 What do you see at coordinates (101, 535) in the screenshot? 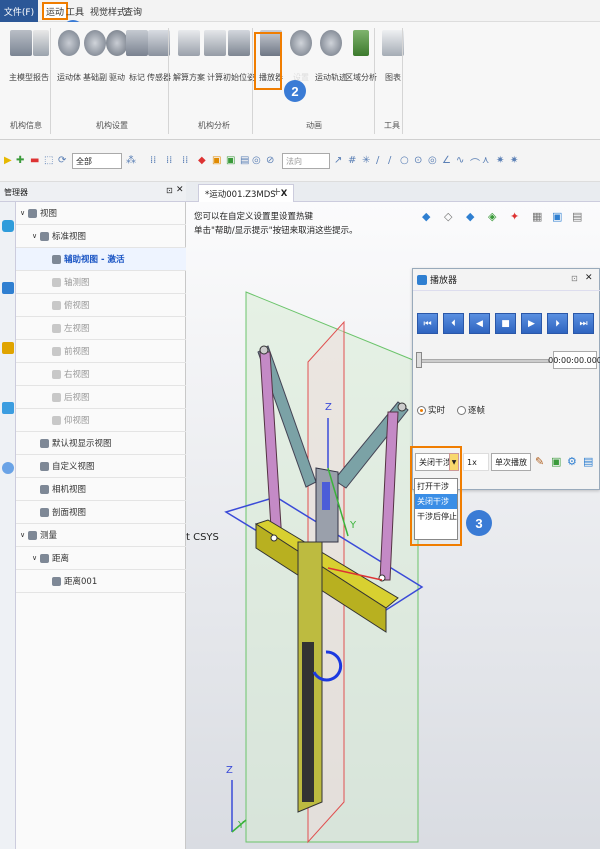
I see `tree-item: ∨ 测量` at bounding box center [101, 535].